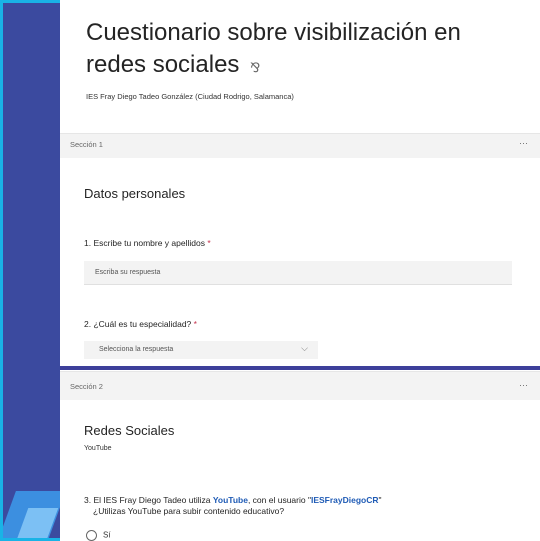 The image size is (540, 541). Describe the element at coordinates (300, 145) in the screenshot. I see `section-1-header: Sección 1 ···` at that location.